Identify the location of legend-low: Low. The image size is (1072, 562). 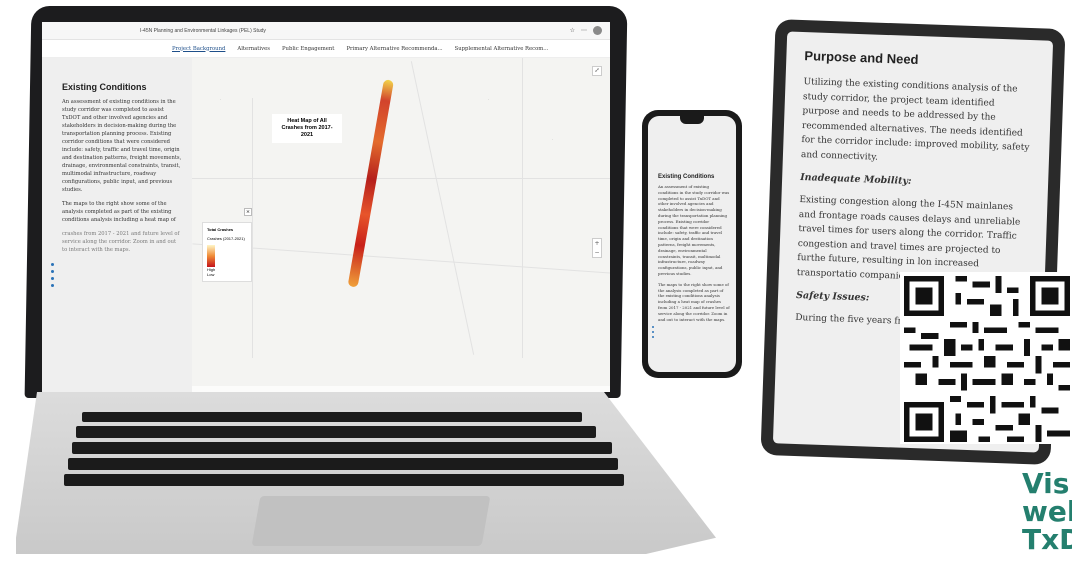
(211, 274).